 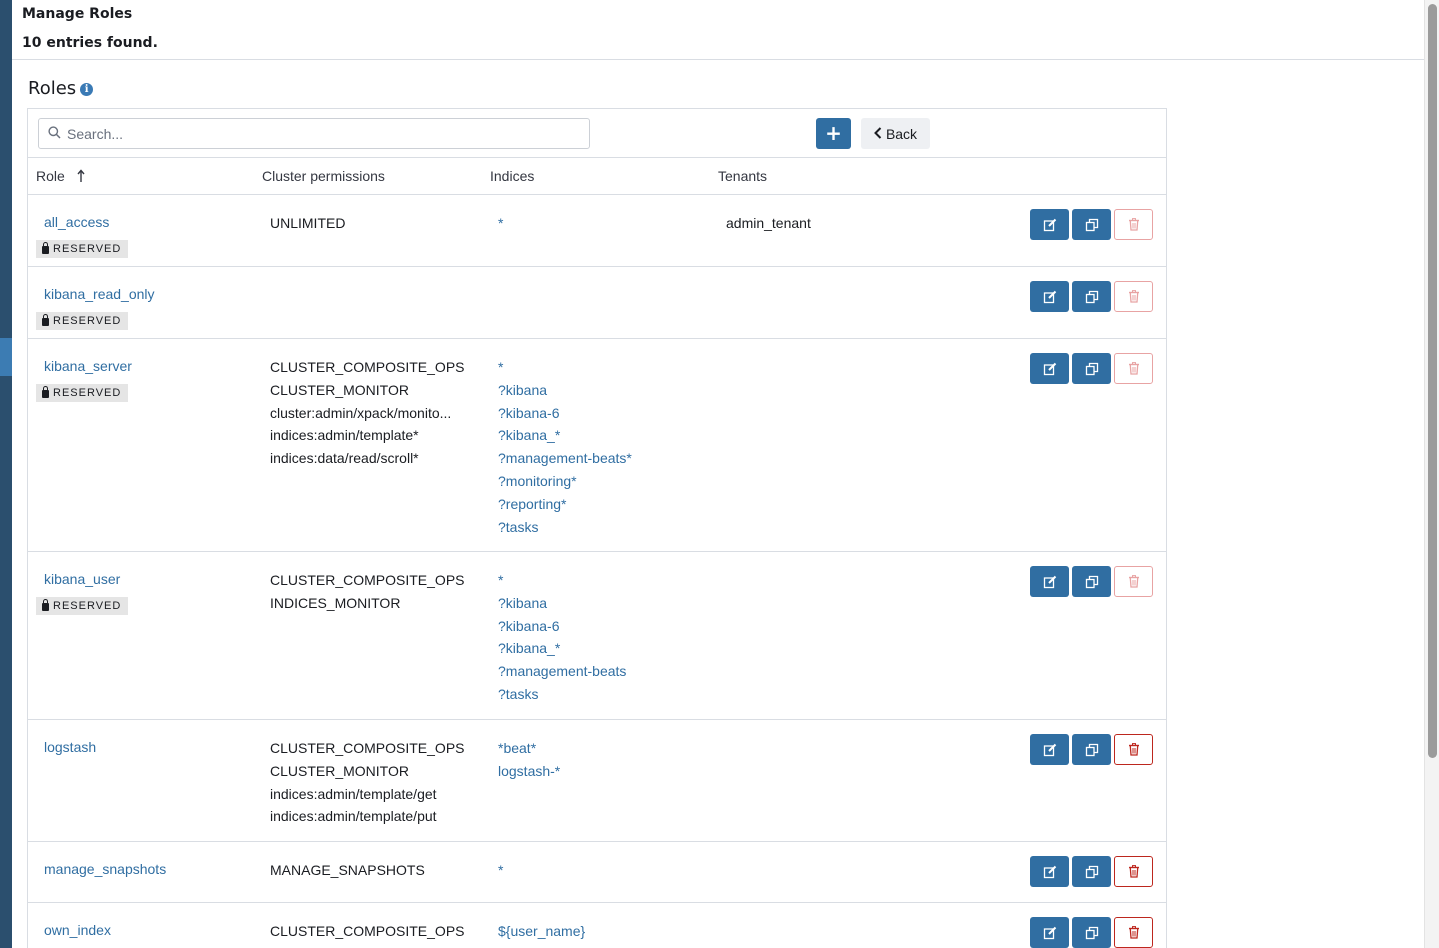 What do you see at coordinates (99, 294) in the screenshot?
I see `role-name-link: kibana_read_only` at bounding box center [99, 294].